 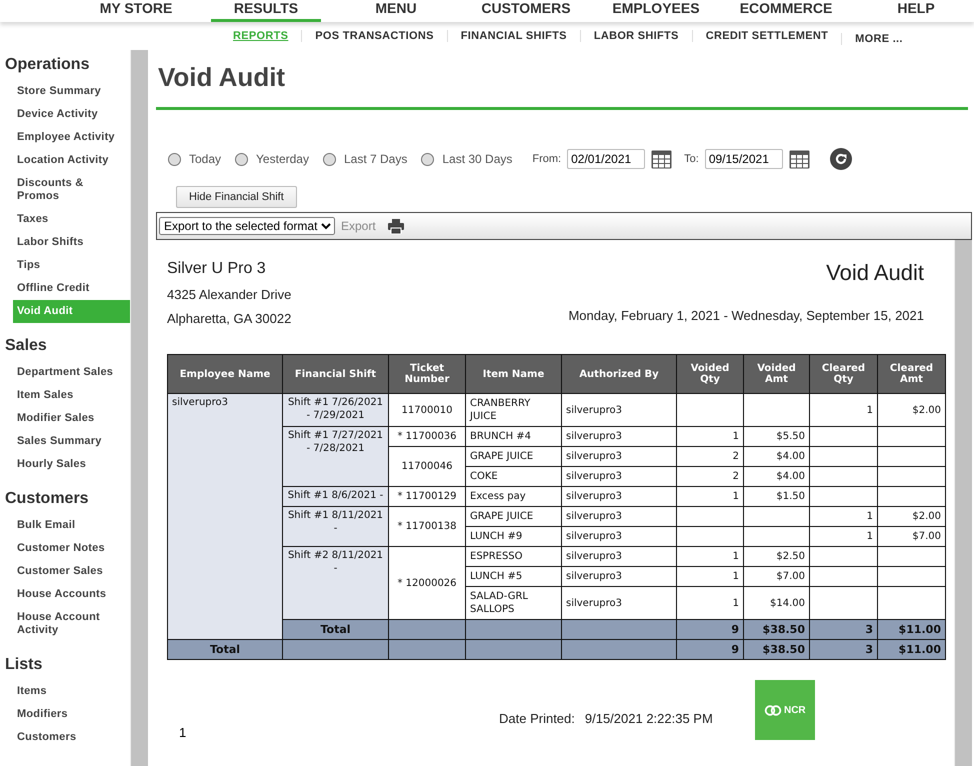 I want to click on sidebar-item: Hourly Sales, so click(x=71, y=464).